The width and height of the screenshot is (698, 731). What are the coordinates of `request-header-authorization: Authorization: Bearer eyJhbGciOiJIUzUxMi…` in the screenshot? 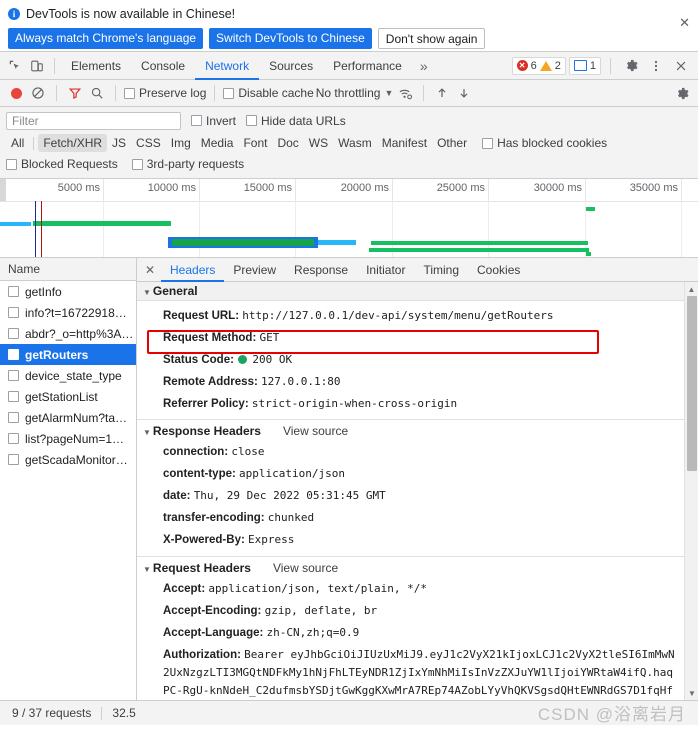 It's located at (410, 672).